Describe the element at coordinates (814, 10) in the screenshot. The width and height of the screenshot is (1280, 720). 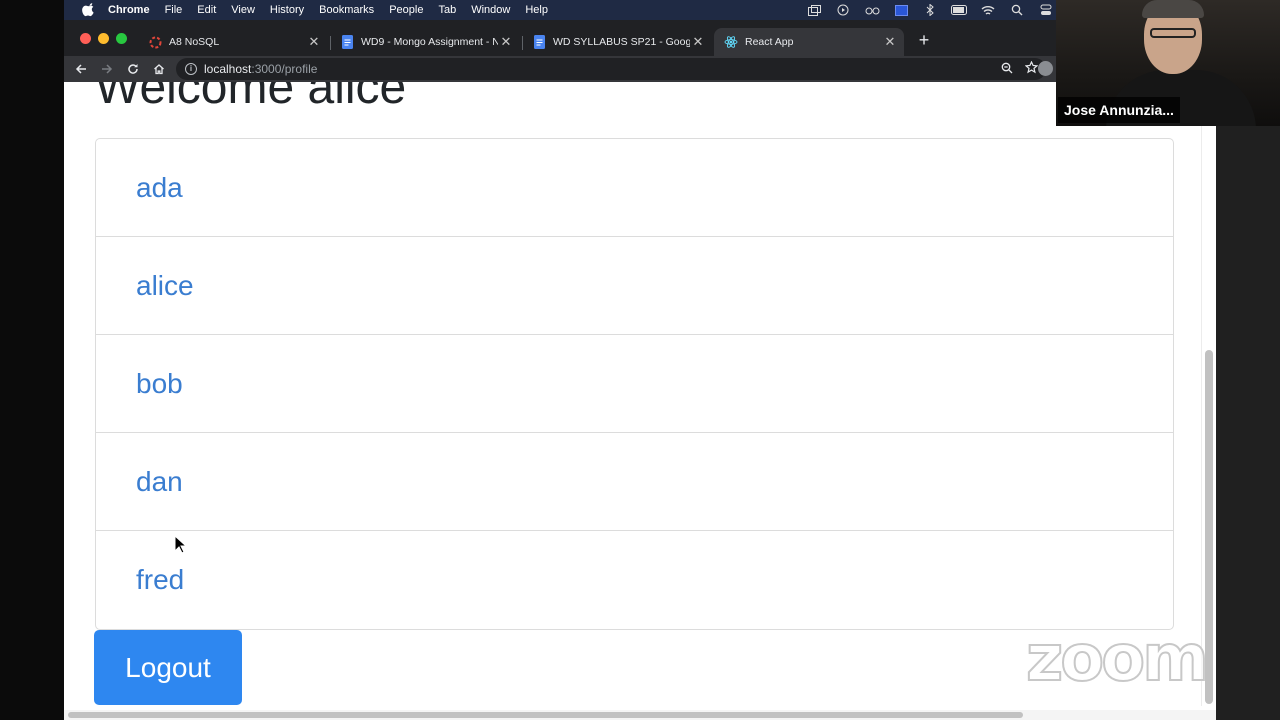
I see `screen-mirror-icon` at that location.